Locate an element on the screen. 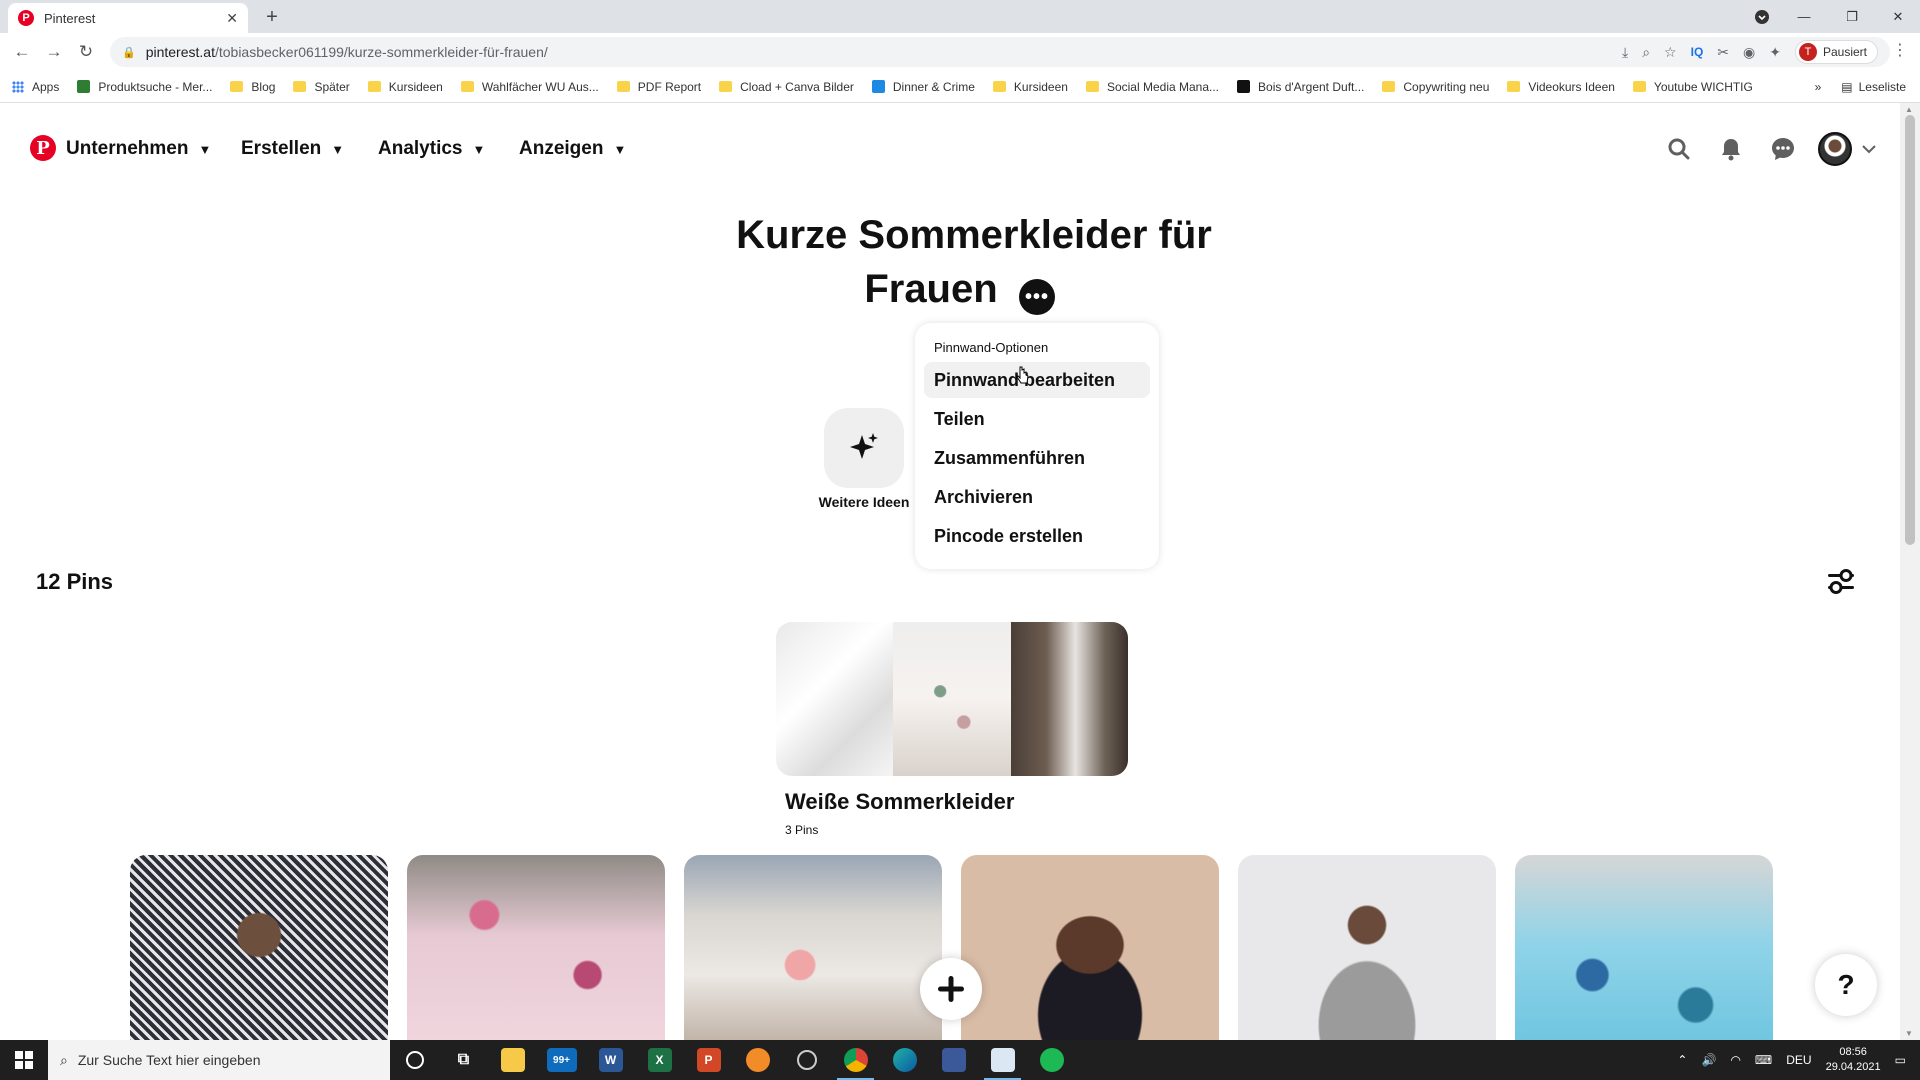 The image size is (1920, 1080). app-orange-icon is located at coordinates (757, 1060).